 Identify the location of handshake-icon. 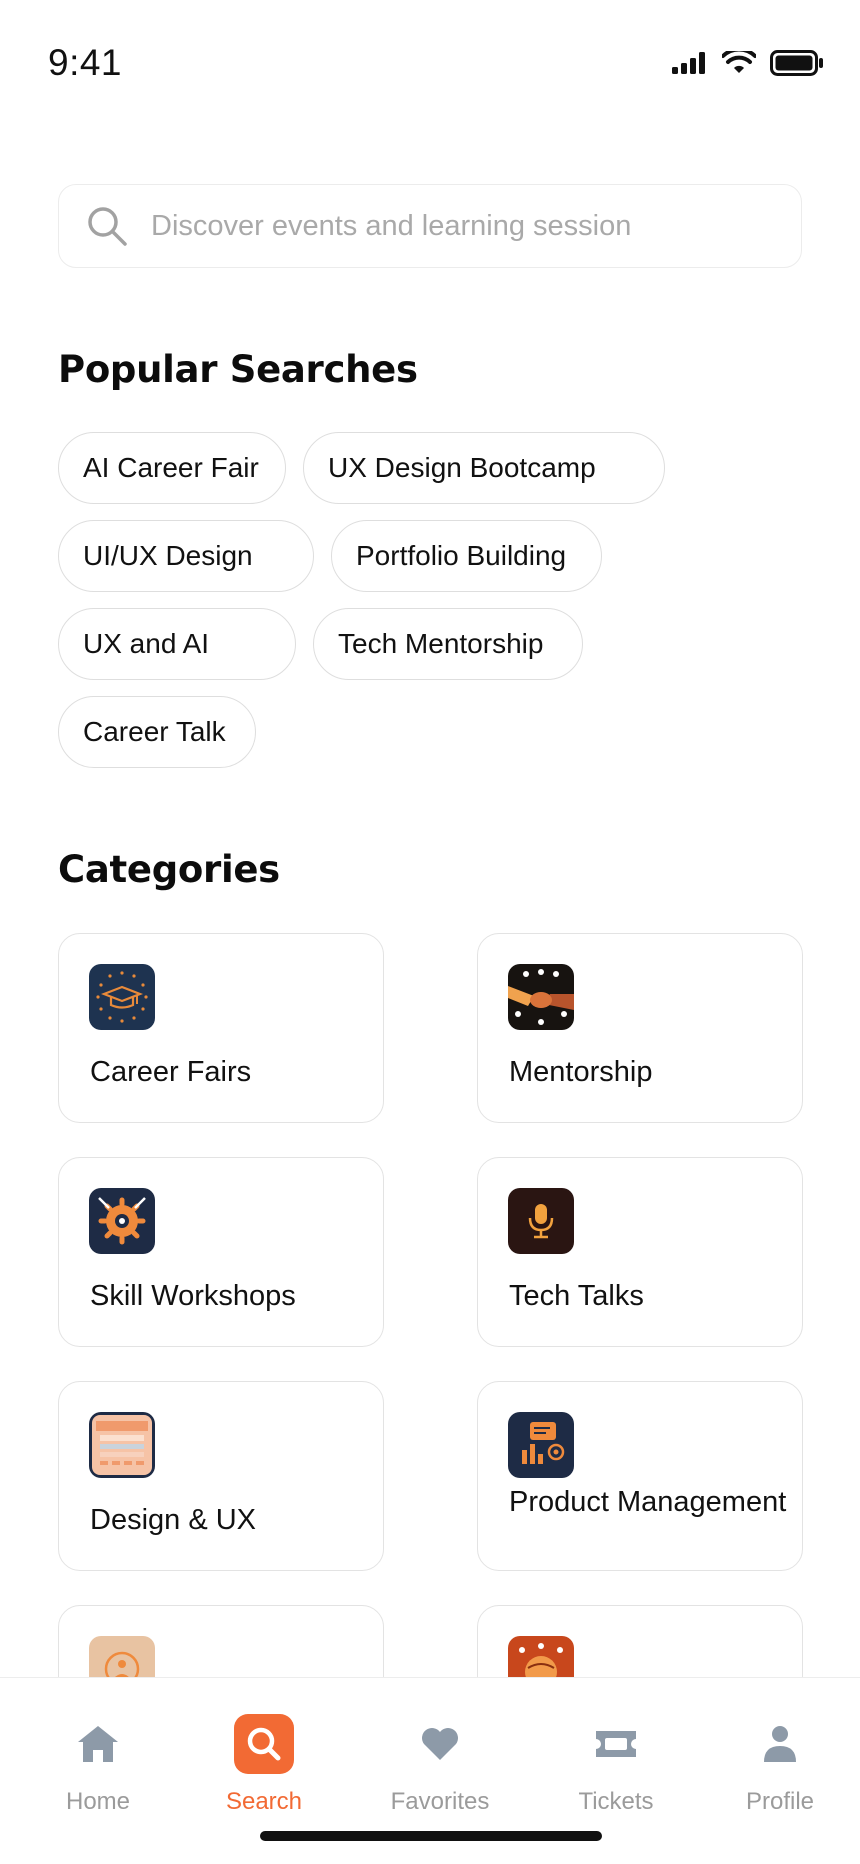
(541, 997).